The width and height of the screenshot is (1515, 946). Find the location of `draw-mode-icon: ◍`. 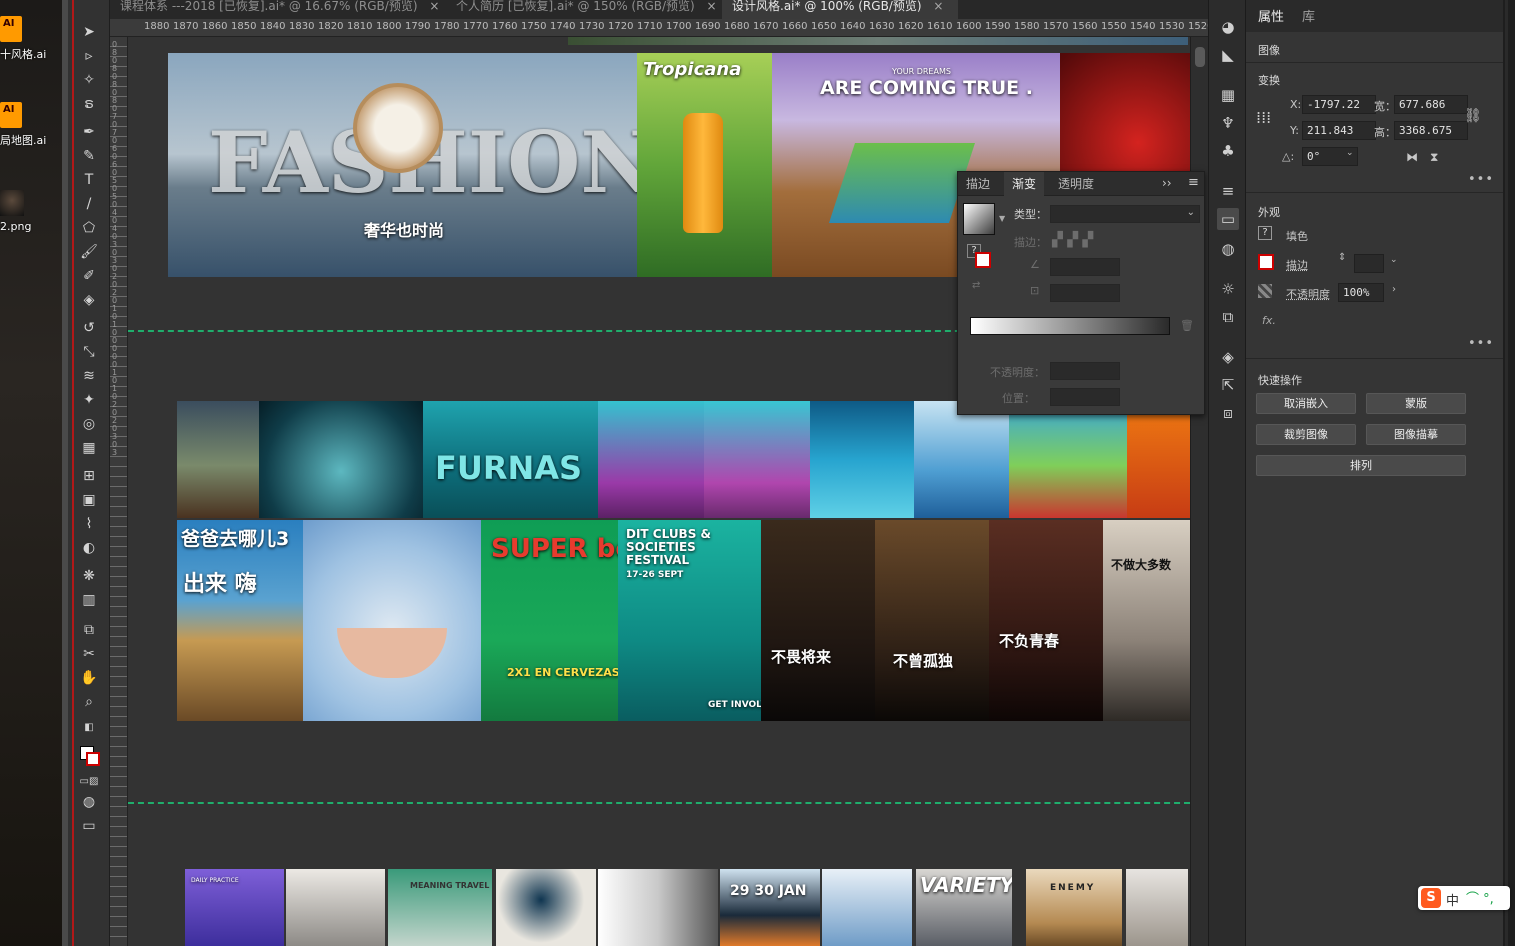

draw-mode-icon: ◍ is located at coordinates (89, 802).